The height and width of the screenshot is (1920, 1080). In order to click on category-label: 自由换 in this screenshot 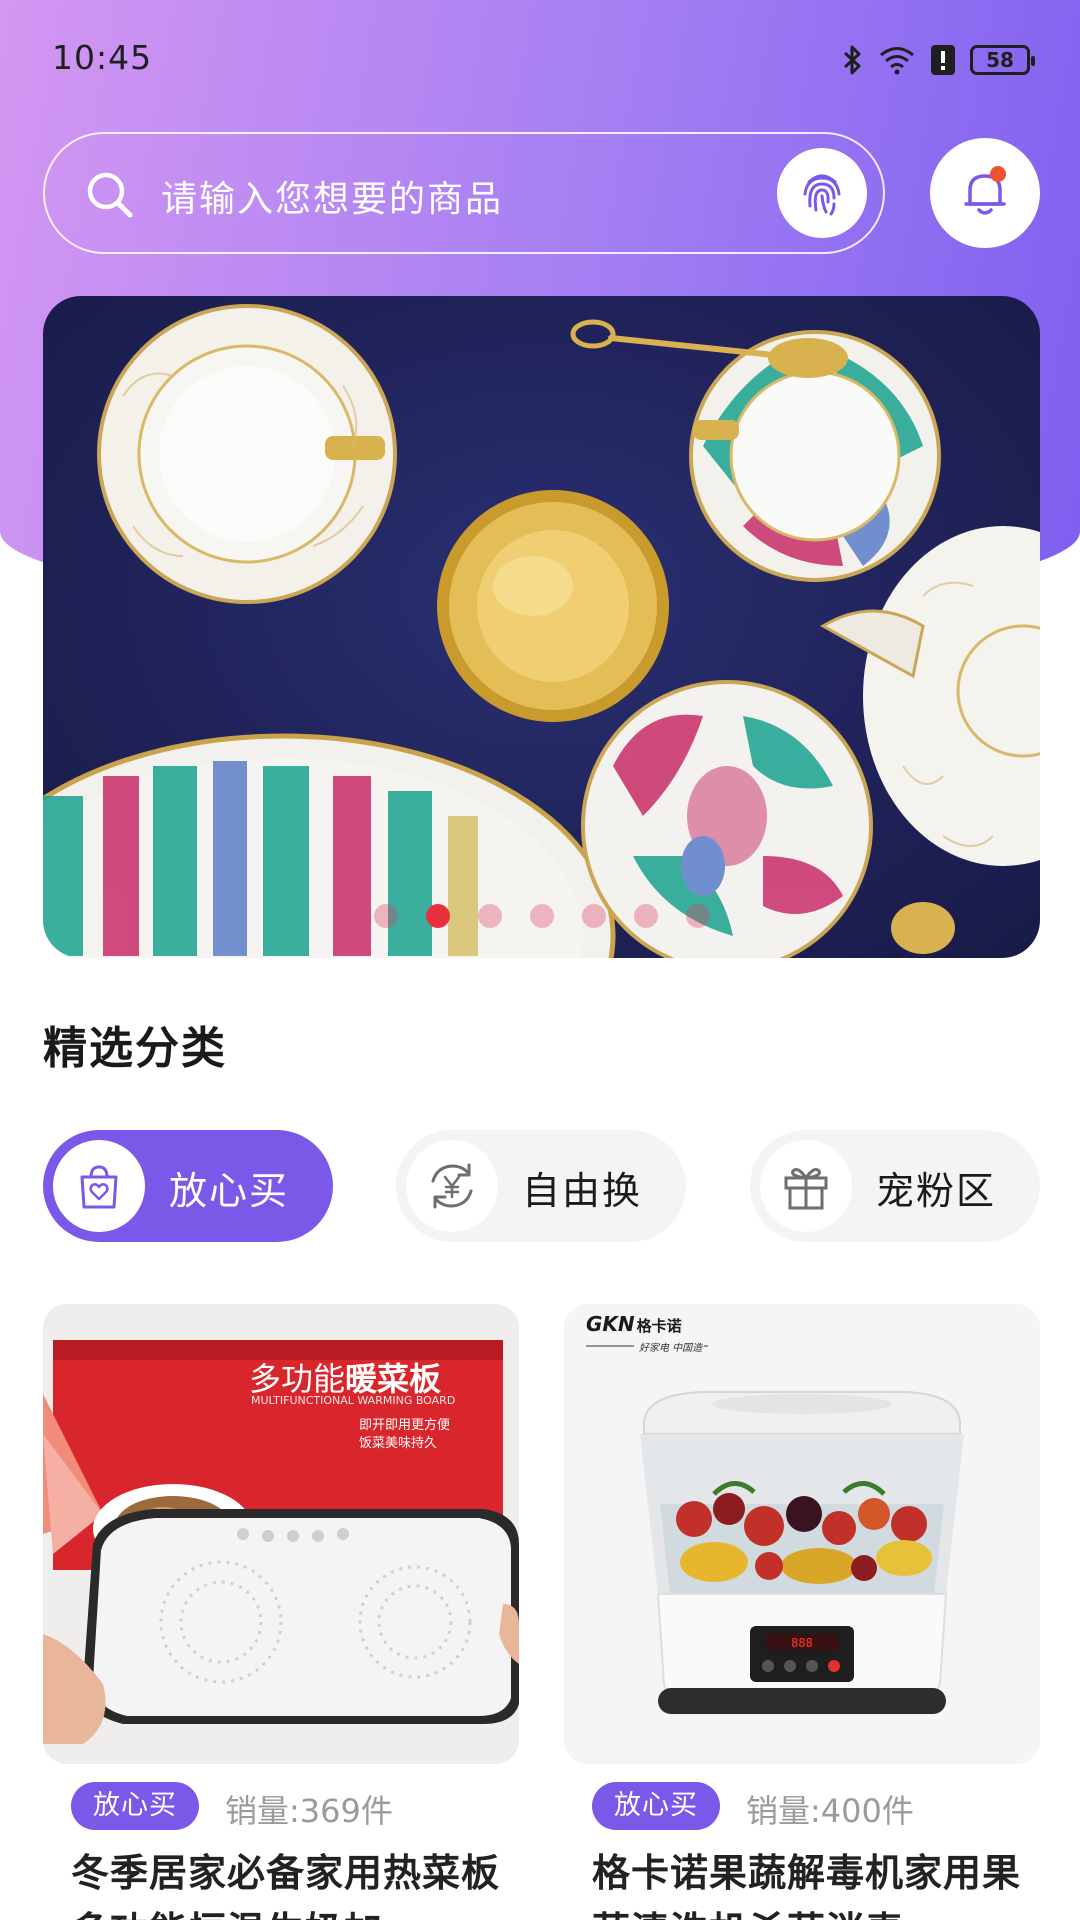, I will do `click(582, 1191)`.